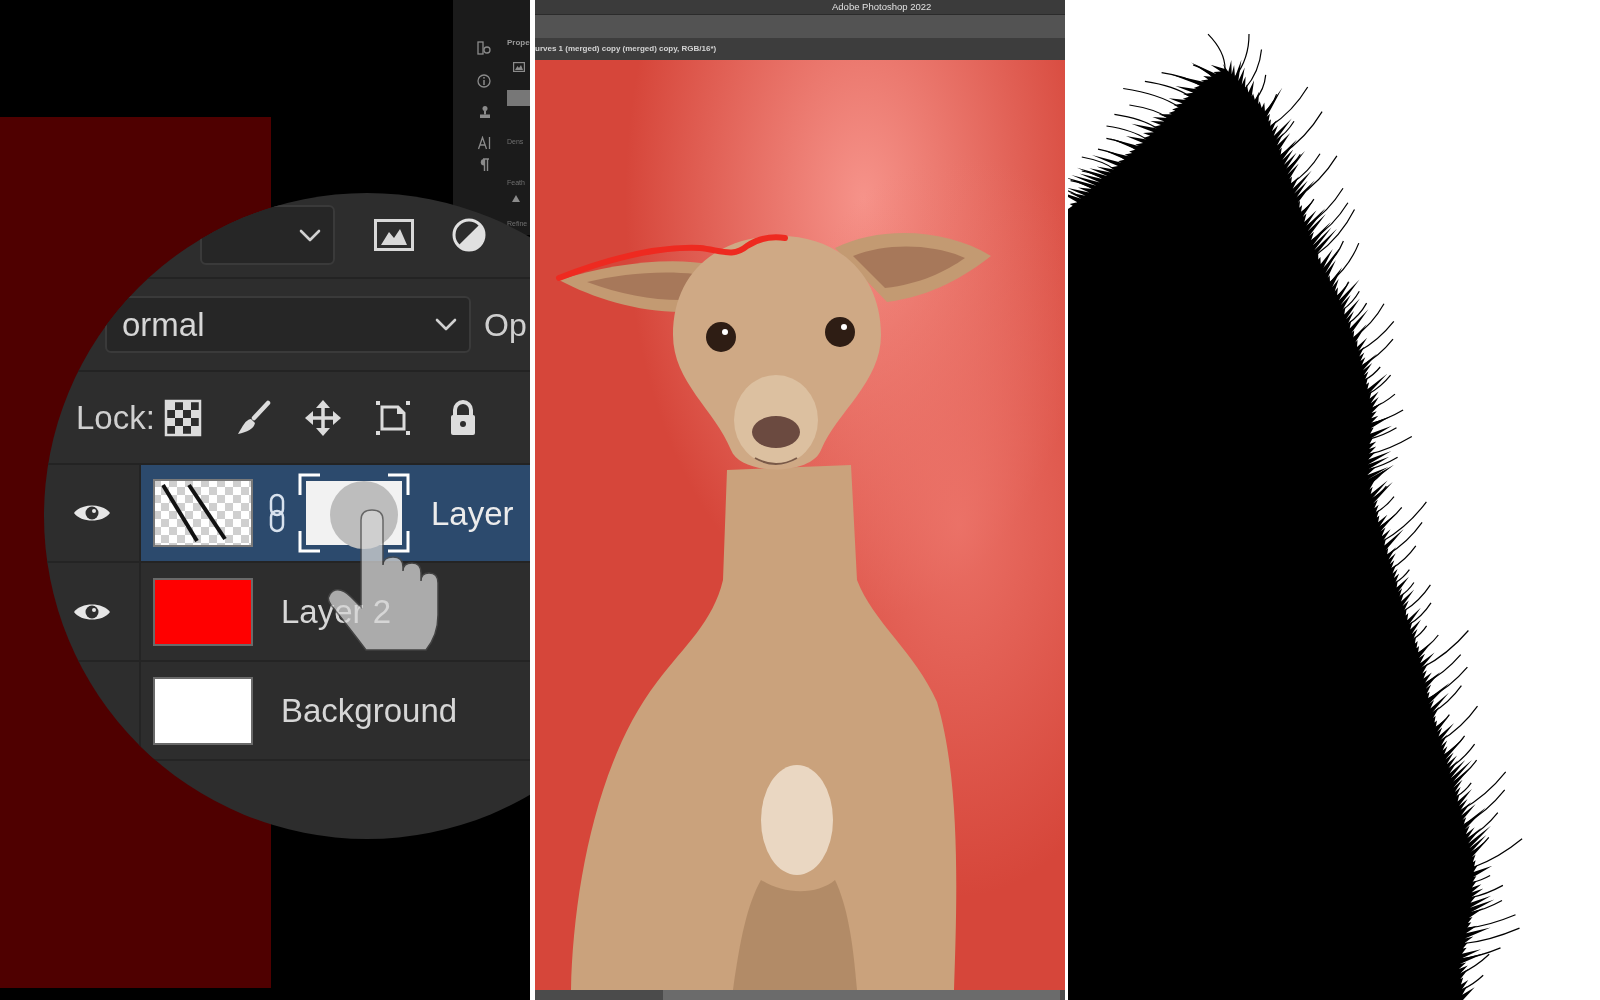 The height and width of the screenshot is (1000, 1600). Describe the element at coordinates (369, 710) in the screenshot. I see `layer-name: Background` at that location.